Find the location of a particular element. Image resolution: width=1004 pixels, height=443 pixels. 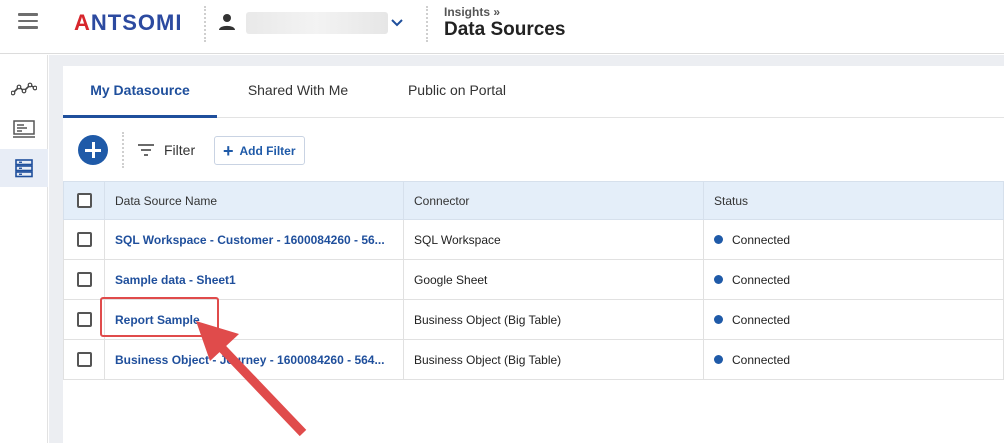

breadcrumb: Insights » is located at coordinates (472, 12).